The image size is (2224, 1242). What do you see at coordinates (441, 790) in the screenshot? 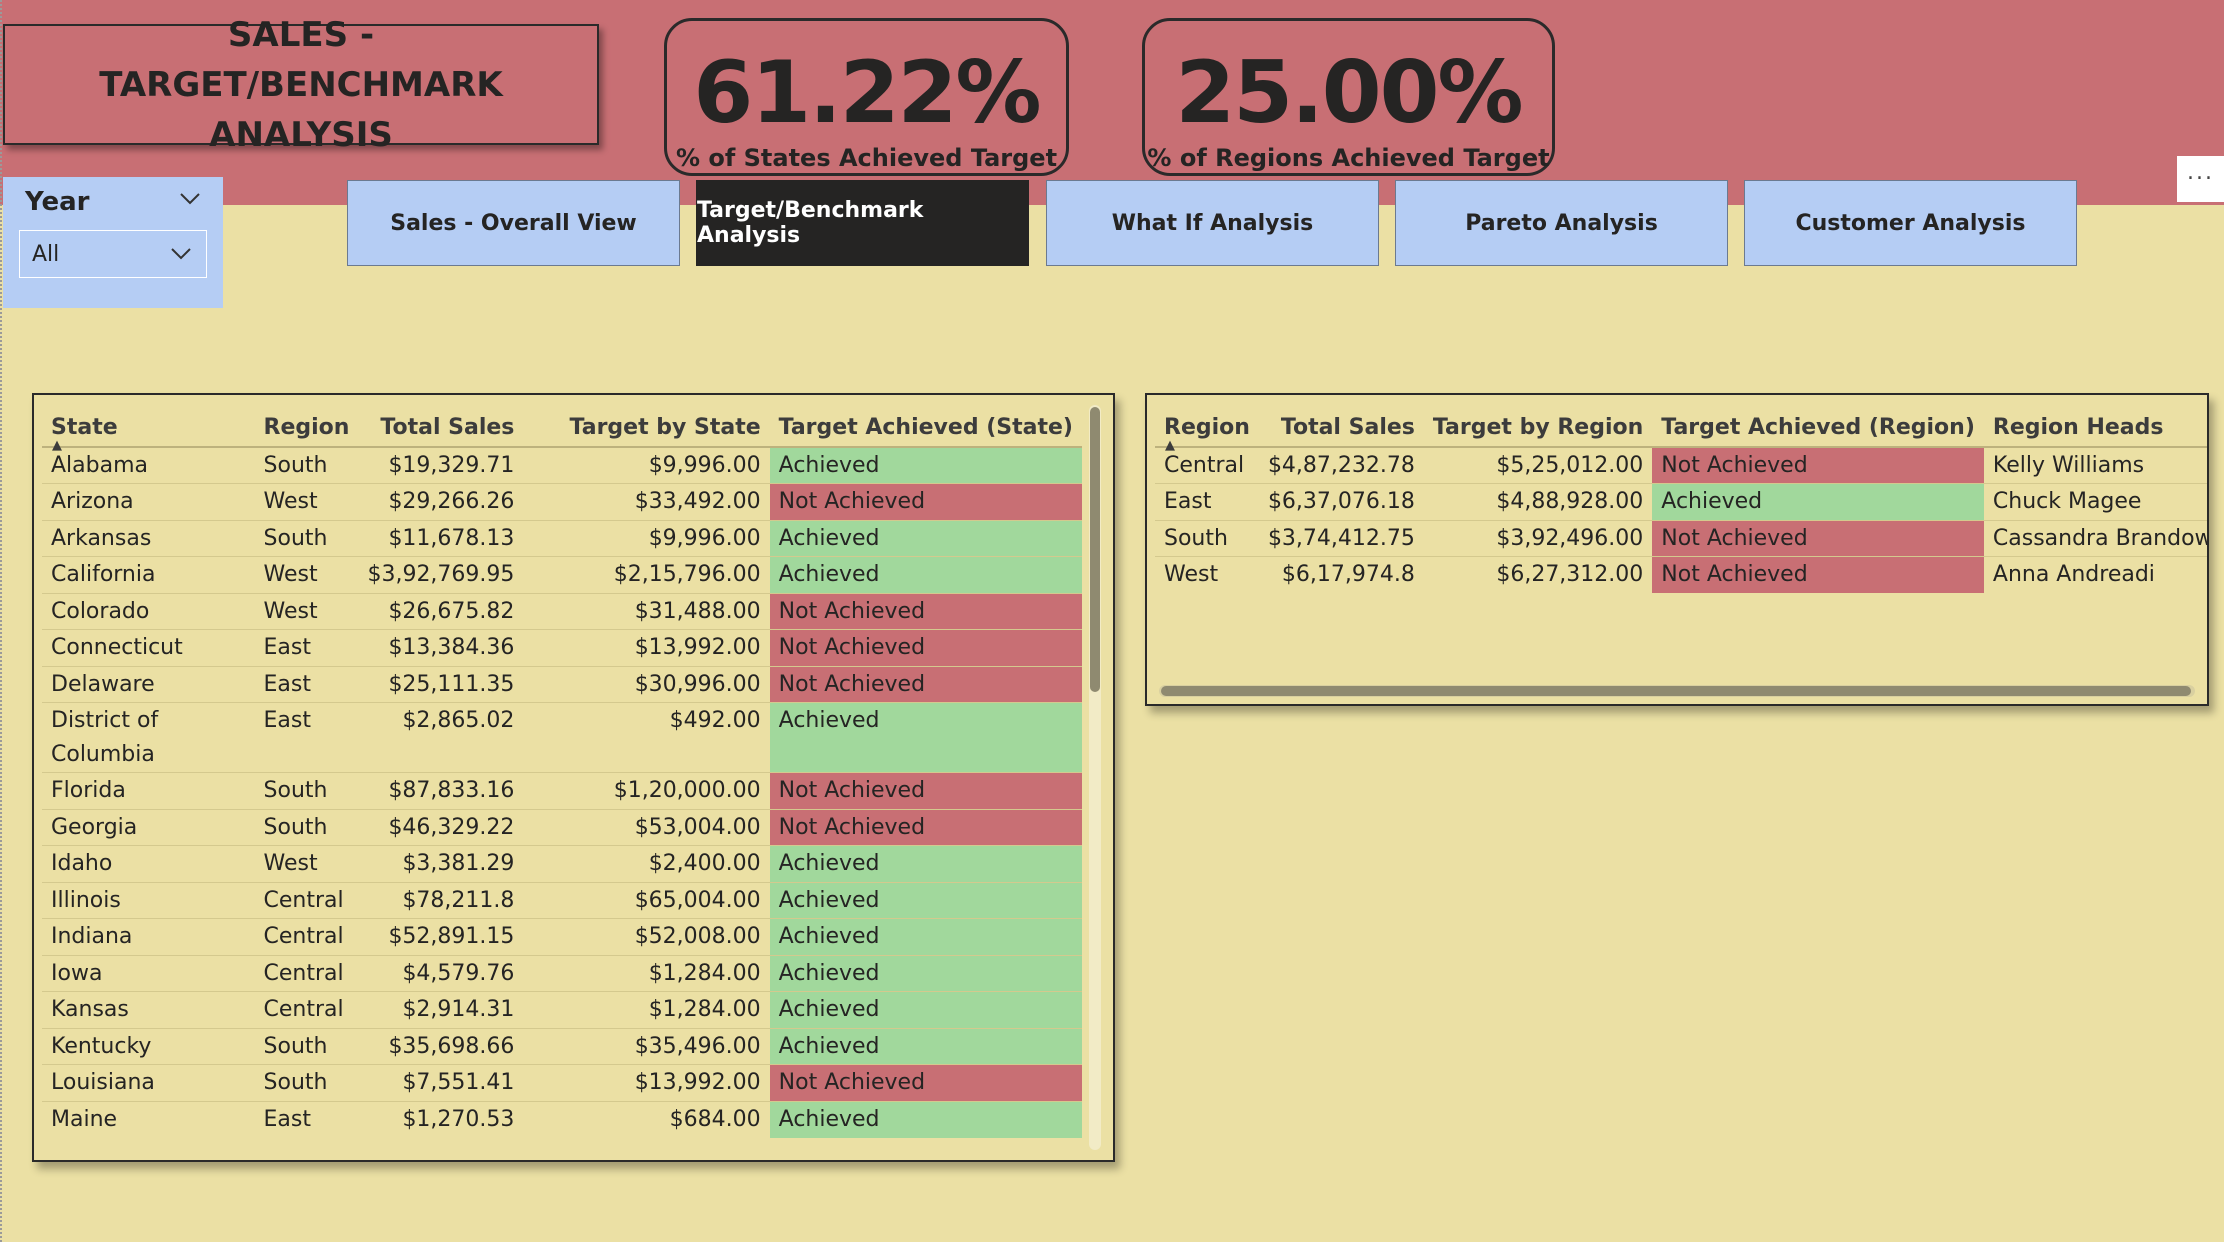
I see `table-cell: $87,833.16` at bounding box center [441, 790].